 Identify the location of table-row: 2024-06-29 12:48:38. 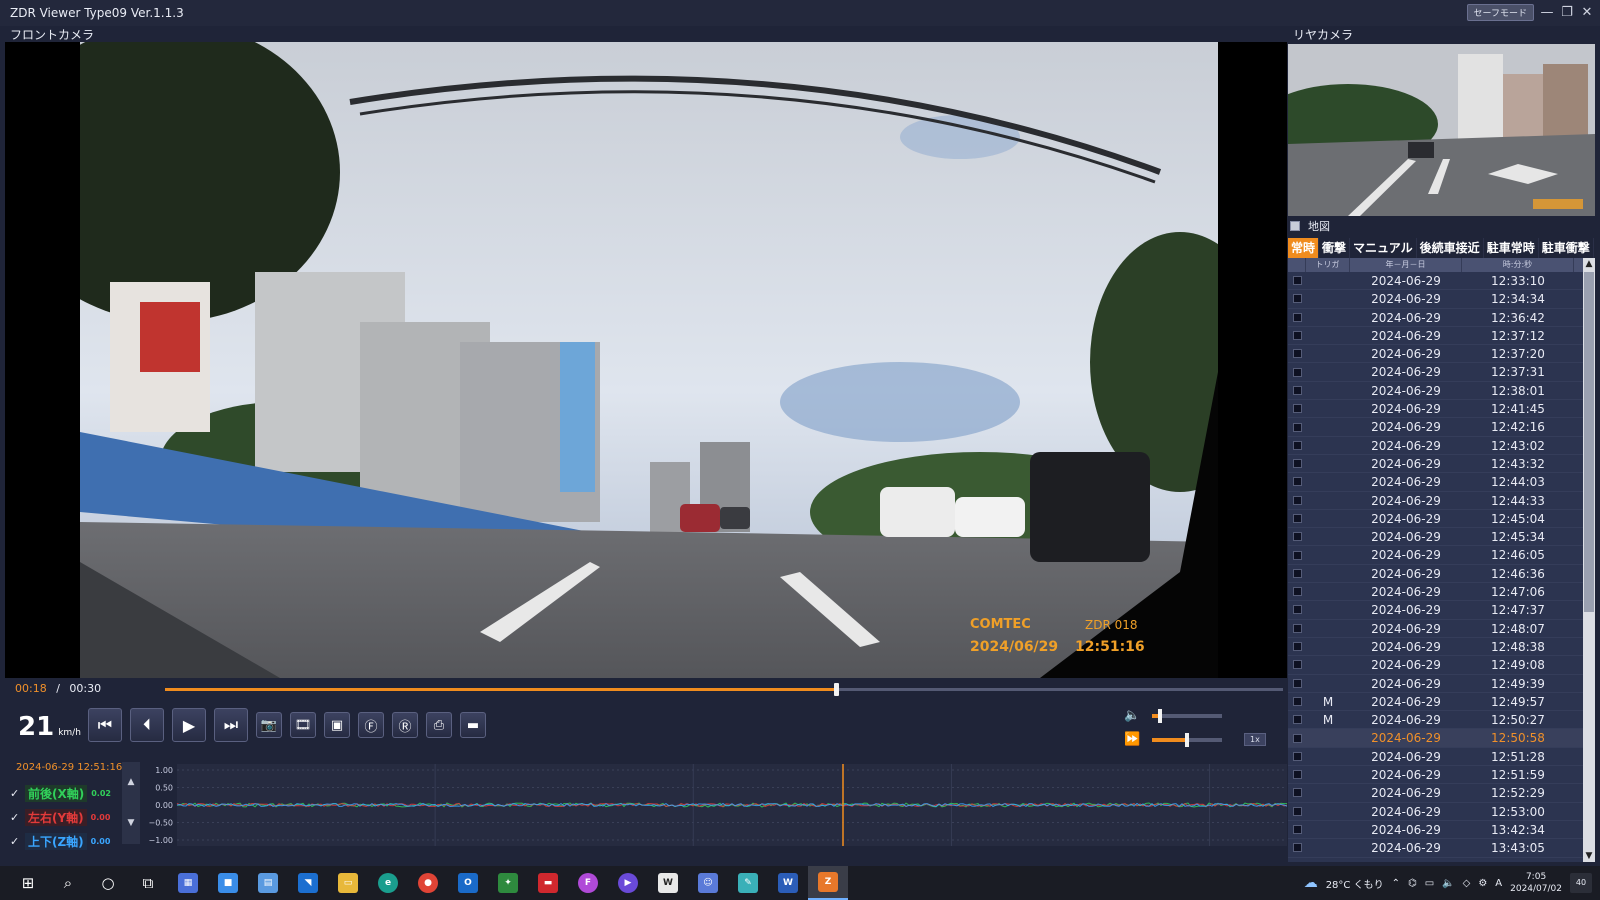
(1441, 647).